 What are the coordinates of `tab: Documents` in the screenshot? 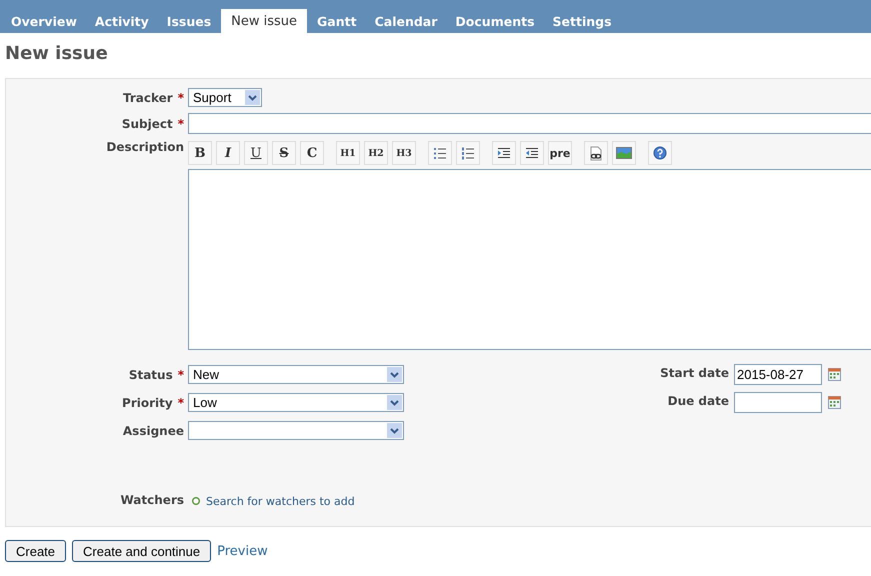 It's located at (495, 21).